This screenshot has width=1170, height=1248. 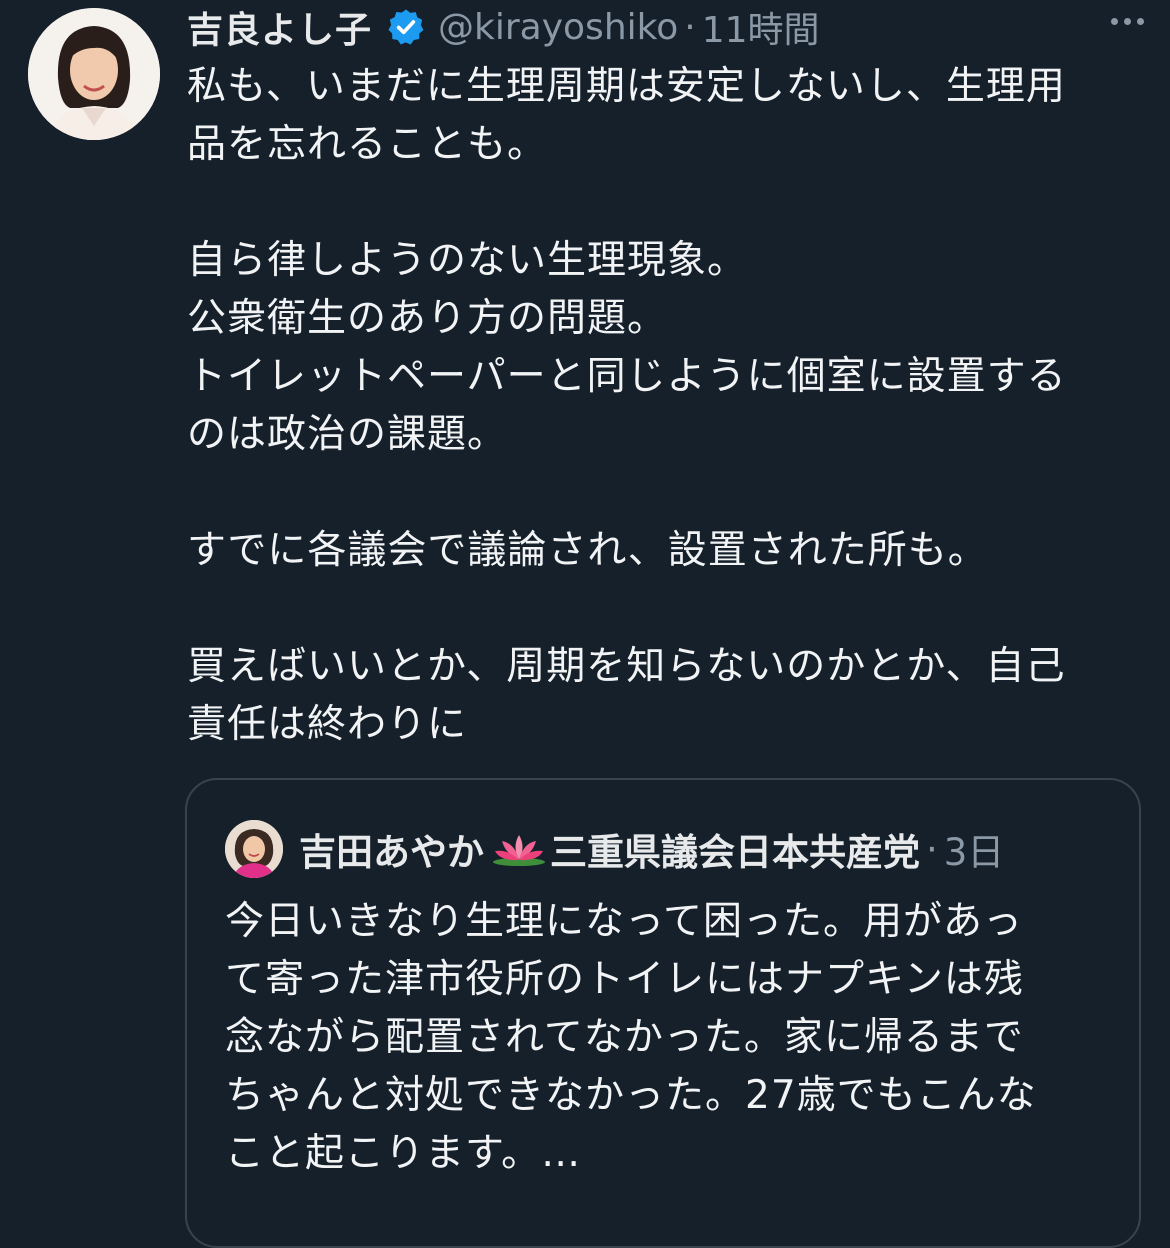 I want to click on quoted-author-avatar, so click(x=254, y=849).